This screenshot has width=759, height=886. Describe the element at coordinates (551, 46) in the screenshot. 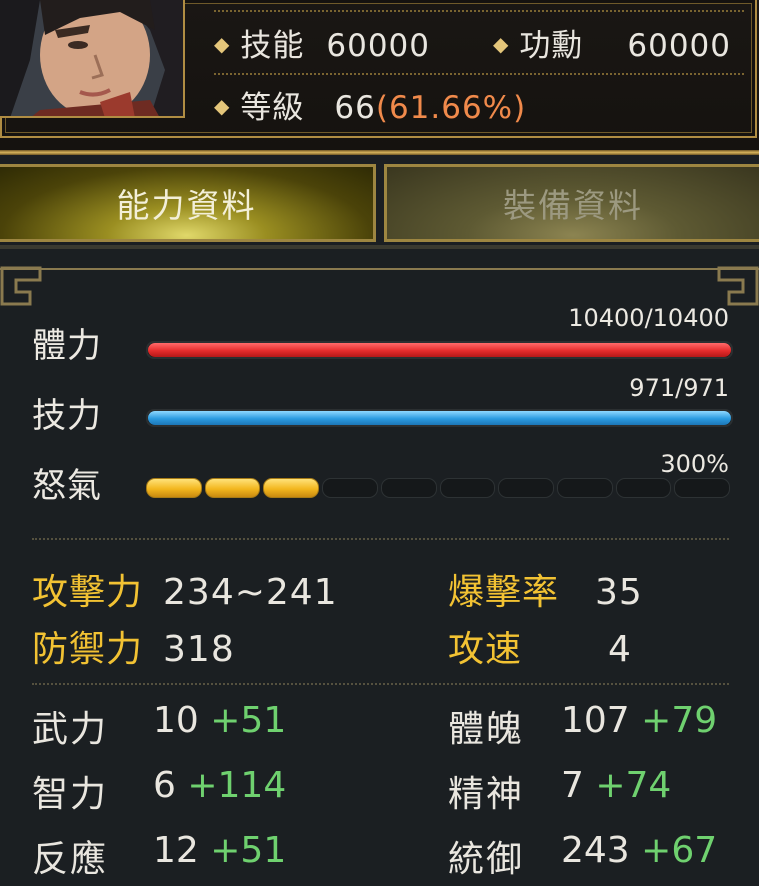

I see `merit-label: 功勳` at that location.